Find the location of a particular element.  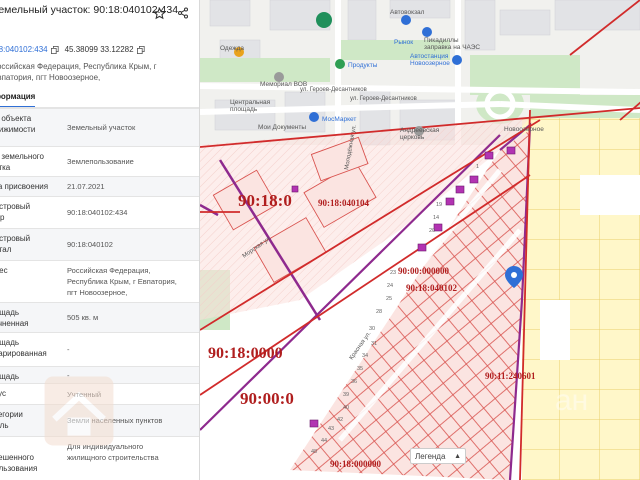

property-row: дастровыймер 90:18:040102:434 is located at coordinates (99, 212).